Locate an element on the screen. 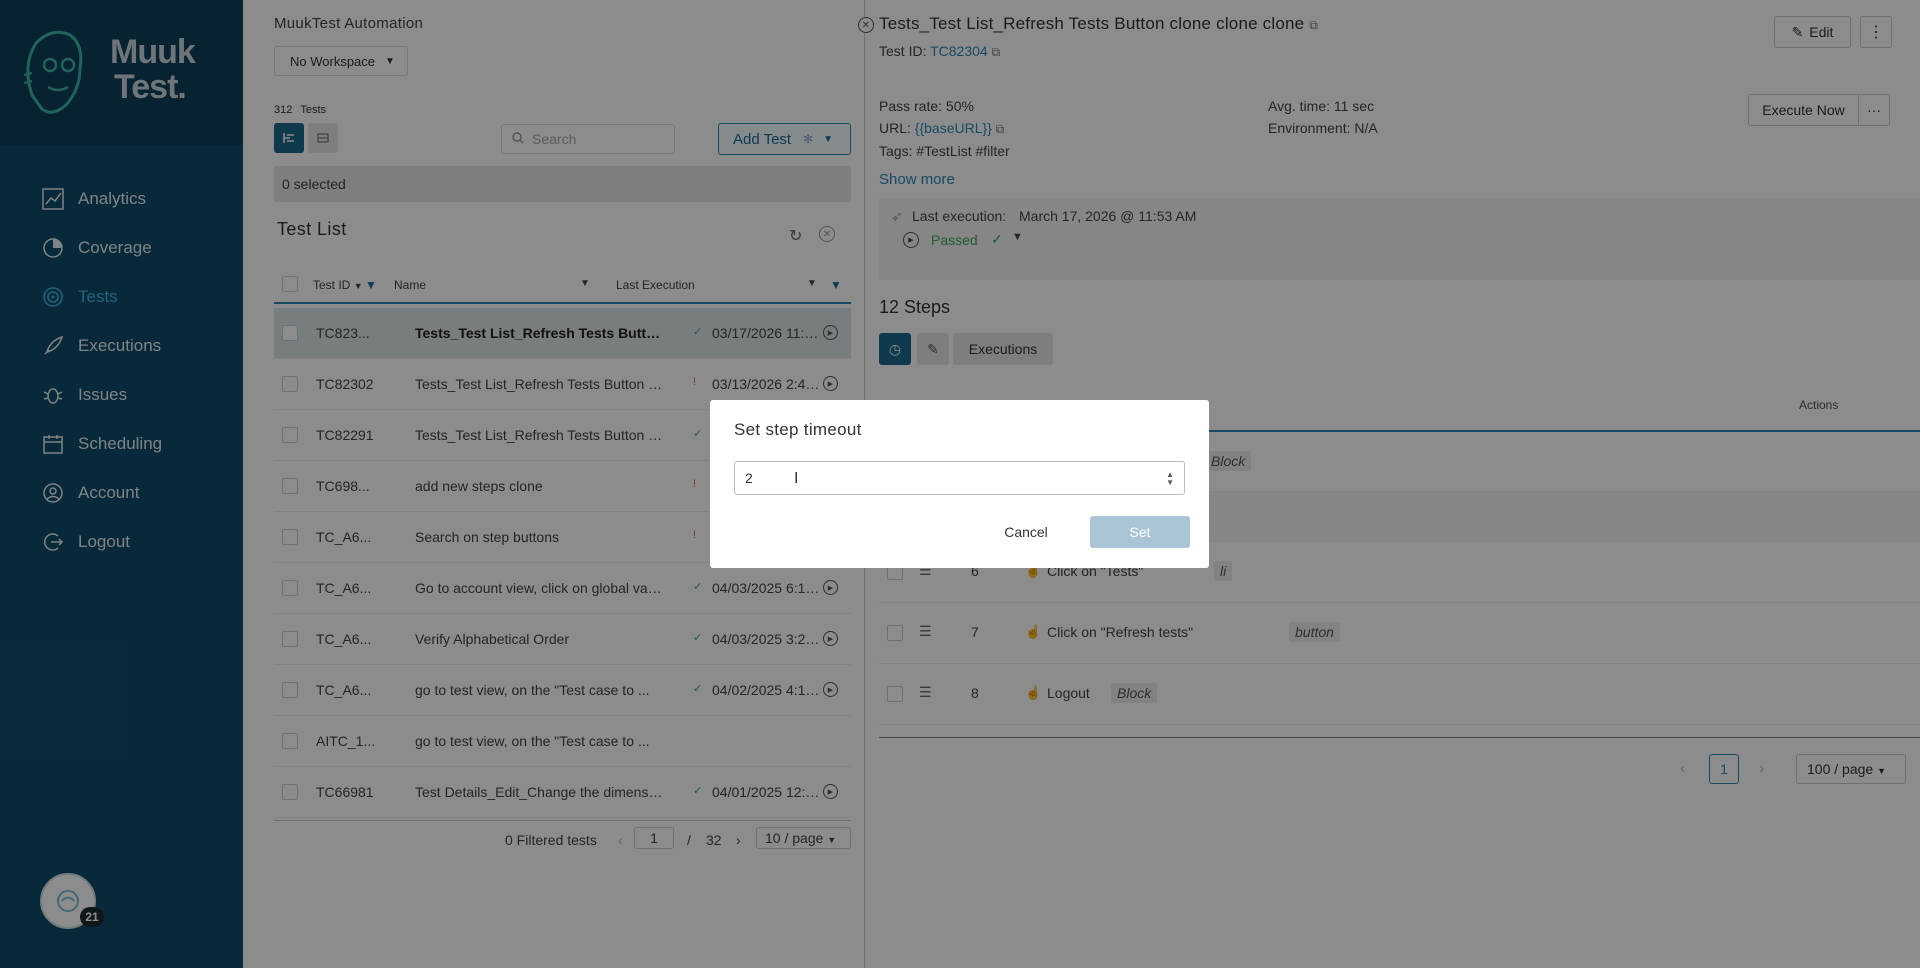 The height and width of the screenshot is (968, 1920). dialog-title: Set step timeout is located at coordinates (798, 429).